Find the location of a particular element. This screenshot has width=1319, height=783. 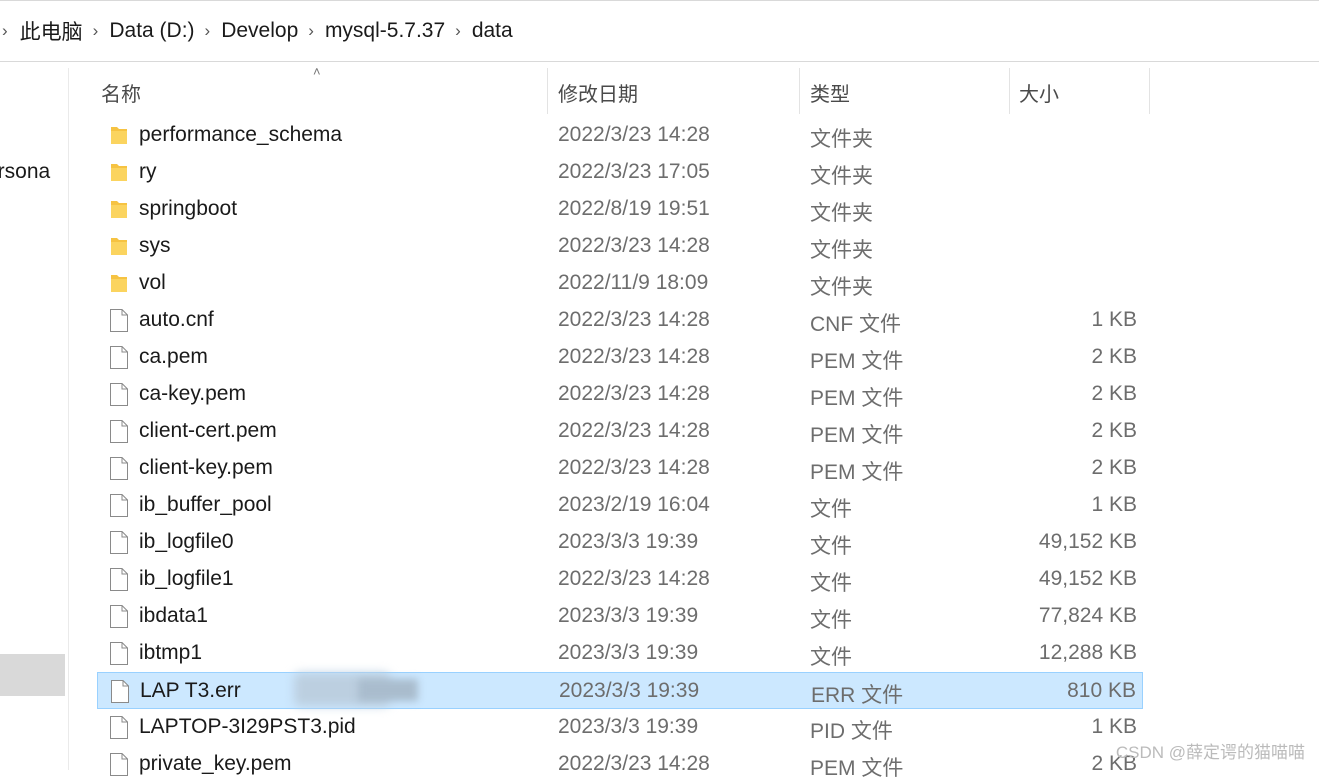

file-name: ry is located at coordinates (148, 171).